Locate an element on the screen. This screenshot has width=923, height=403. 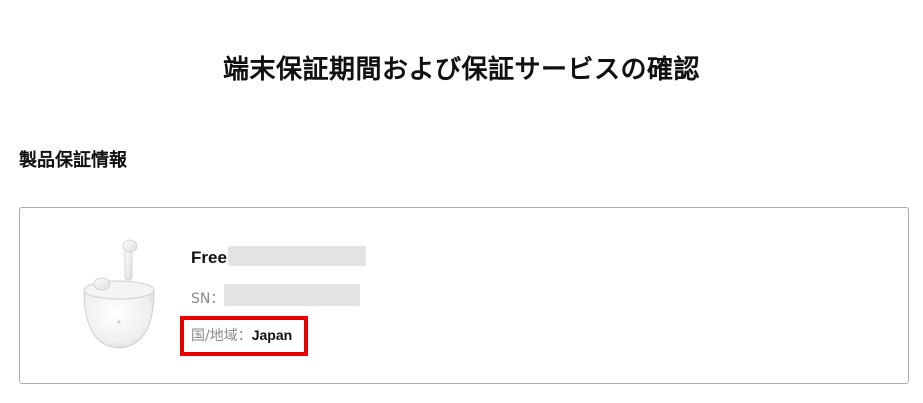
product-name: Free is located at coordinates (209, 257).